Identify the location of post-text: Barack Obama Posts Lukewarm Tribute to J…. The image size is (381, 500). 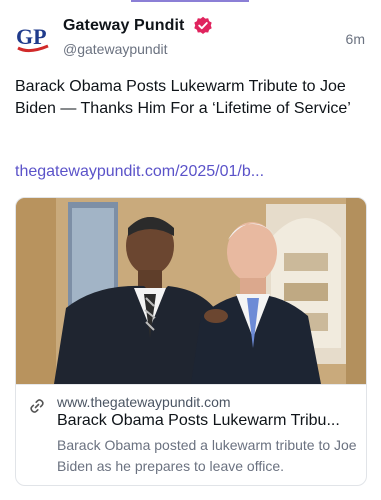
(183, 97).